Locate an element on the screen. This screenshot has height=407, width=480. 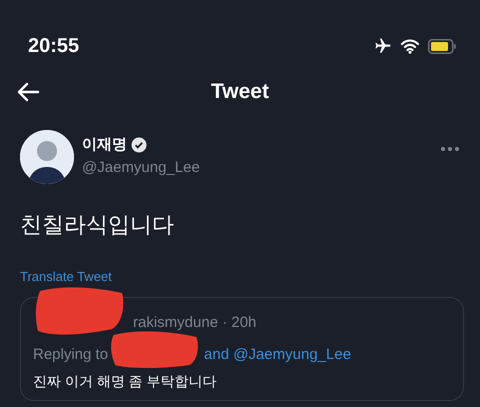
tweet-text: 친칠라식입니다 is located at coordinates (97, 225).